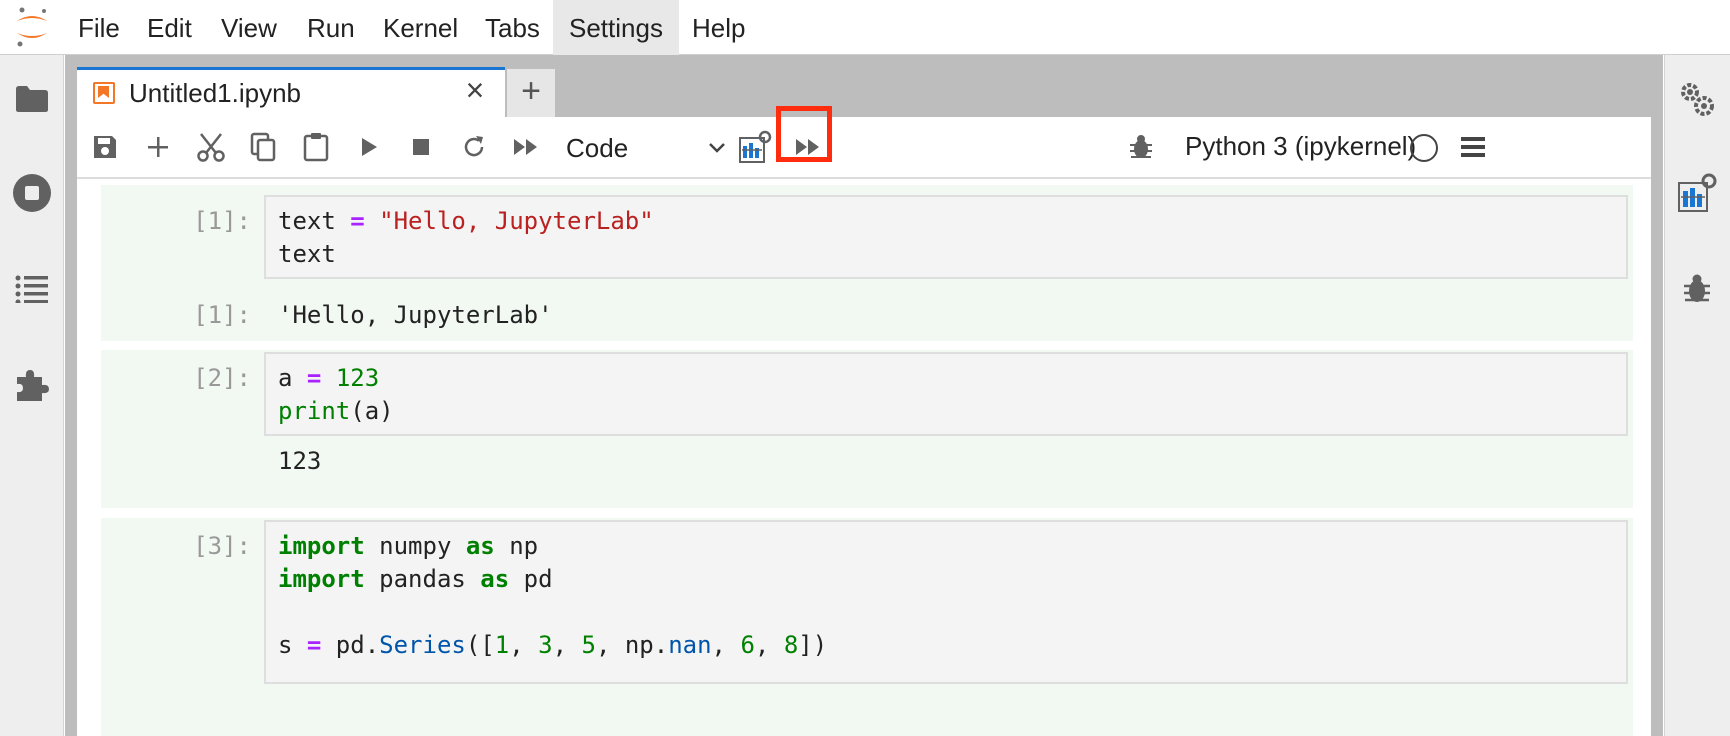  What do you see at coordinates (946, 394) in the screenshot?
I see `cell-editor: a = 123 print(a)` at bounding box center [946, 394].